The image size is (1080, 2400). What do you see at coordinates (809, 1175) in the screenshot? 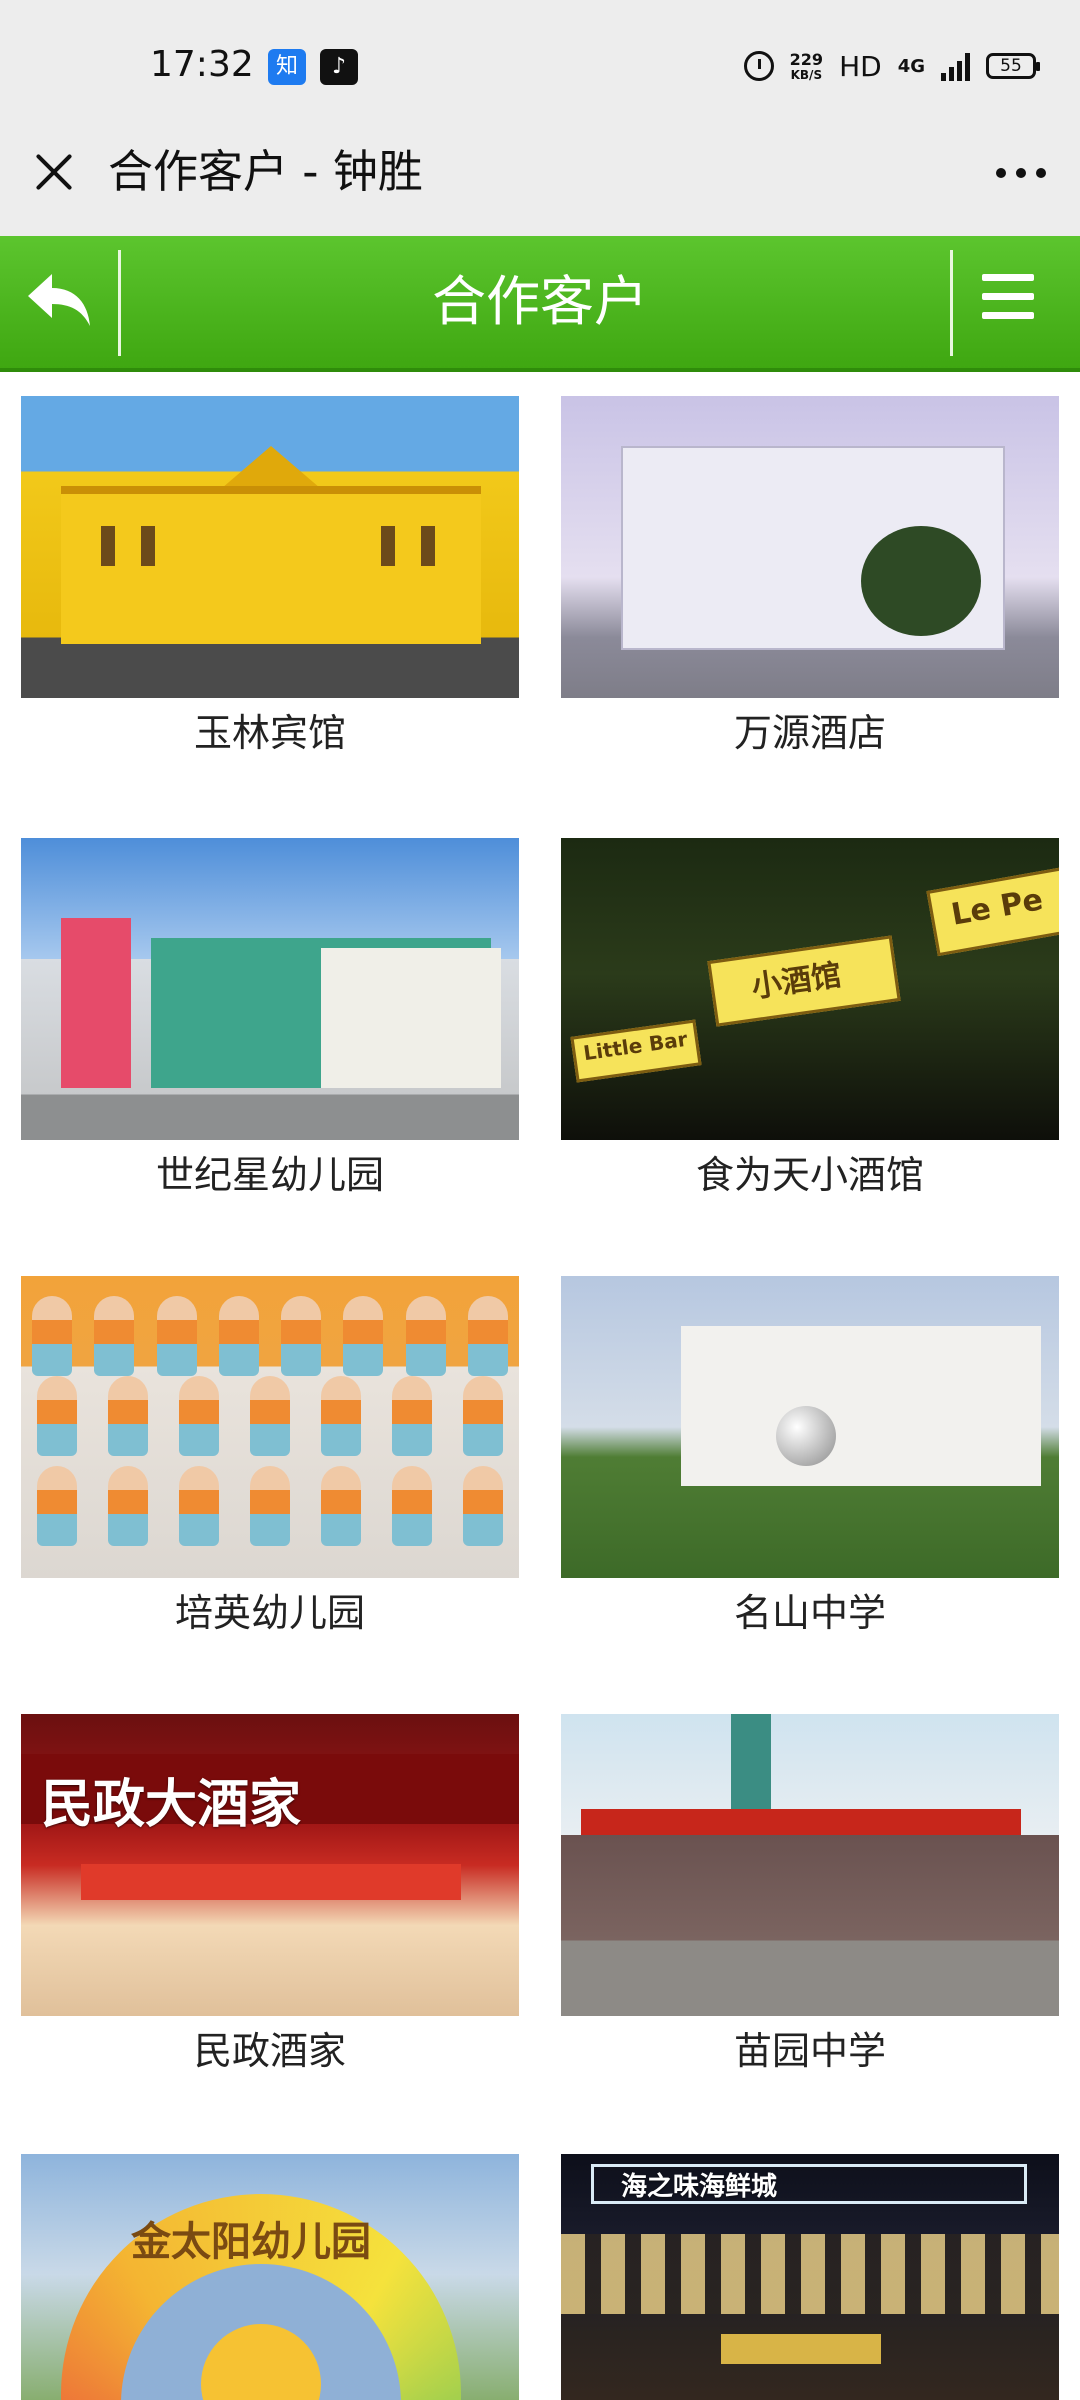
I see `client-name: 食为天小酒馆` at bounding box center [809, 1175].